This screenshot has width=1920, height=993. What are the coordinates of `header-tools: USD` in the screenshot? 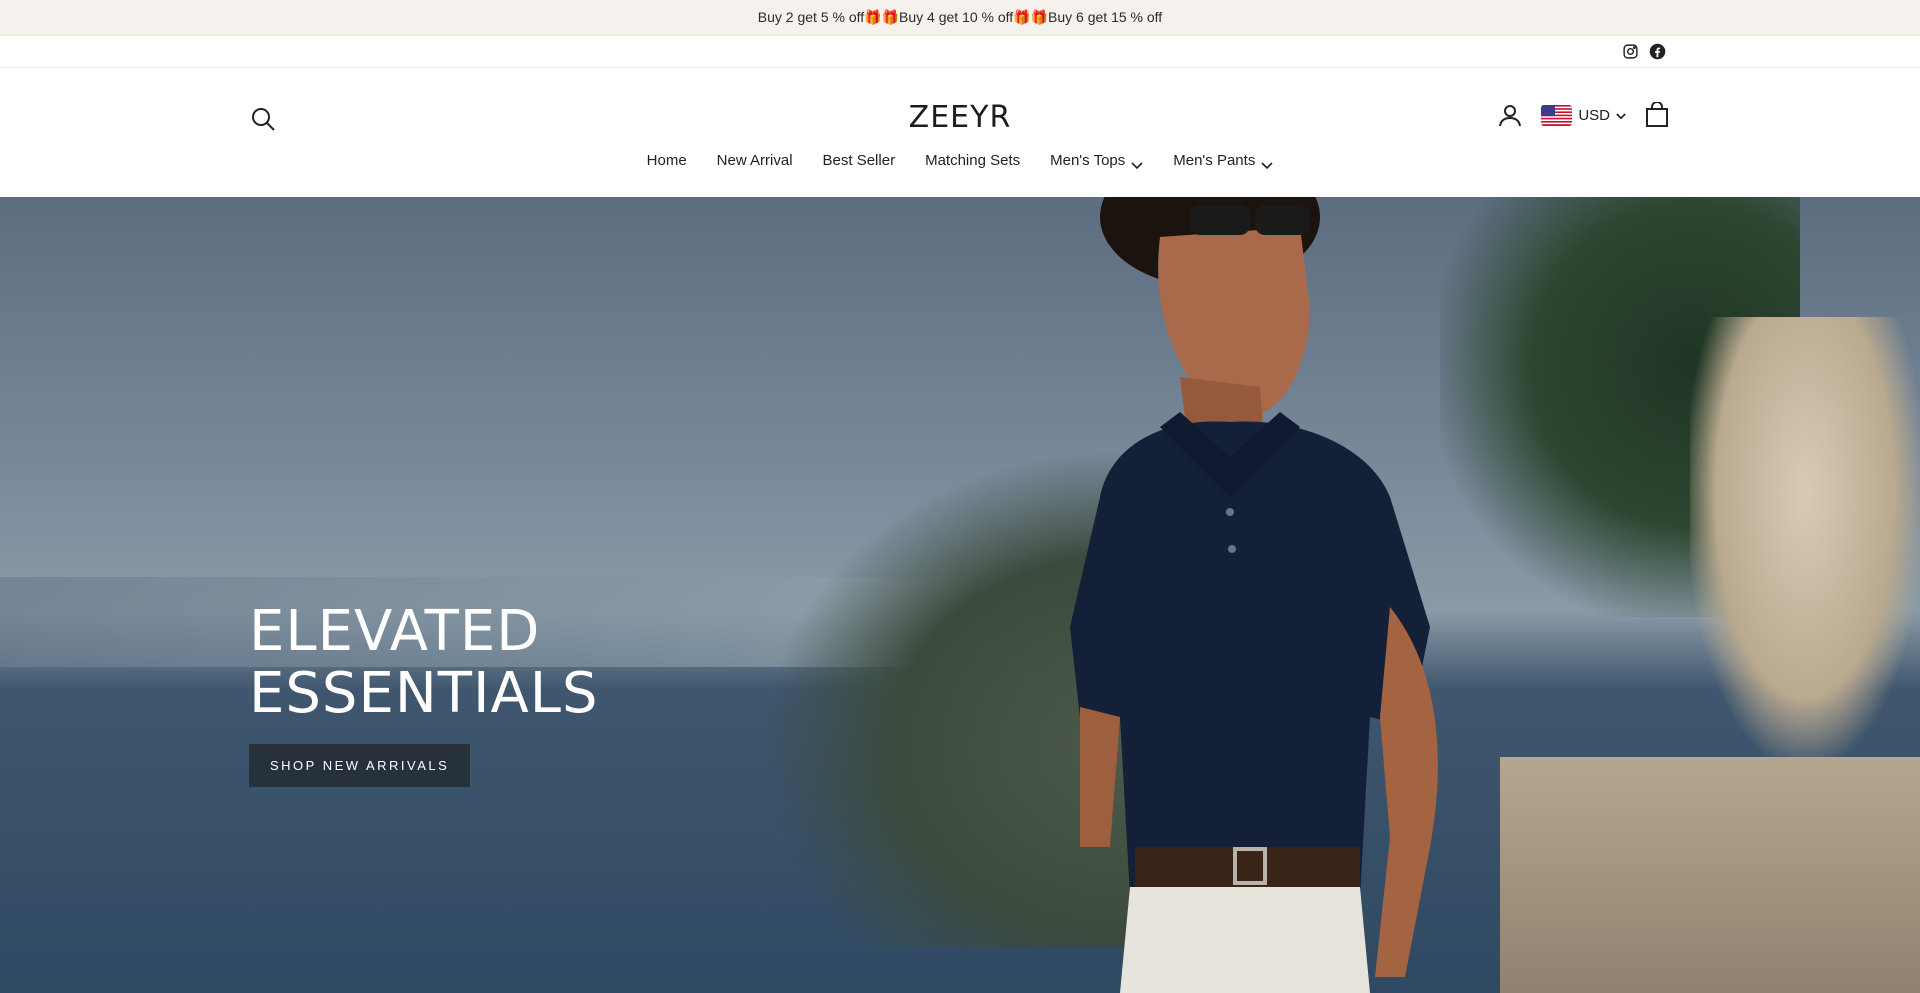 It's located at (1583, 114).